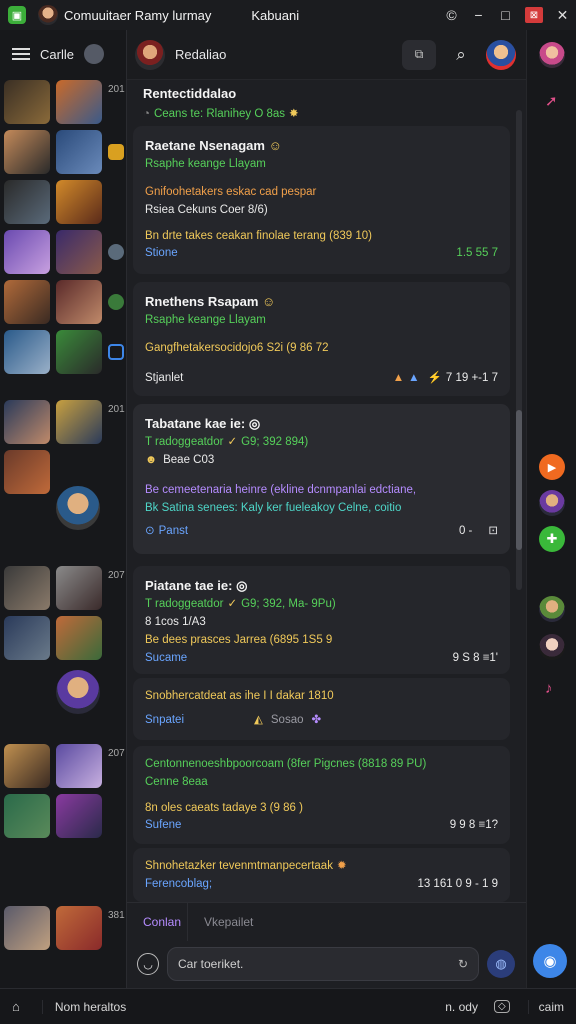 The image size is (576, 1024). What do you see at coordinates (451, 15) in the screenshot?
I see `copyright-icon: ©` at bounding box center [451, 15].